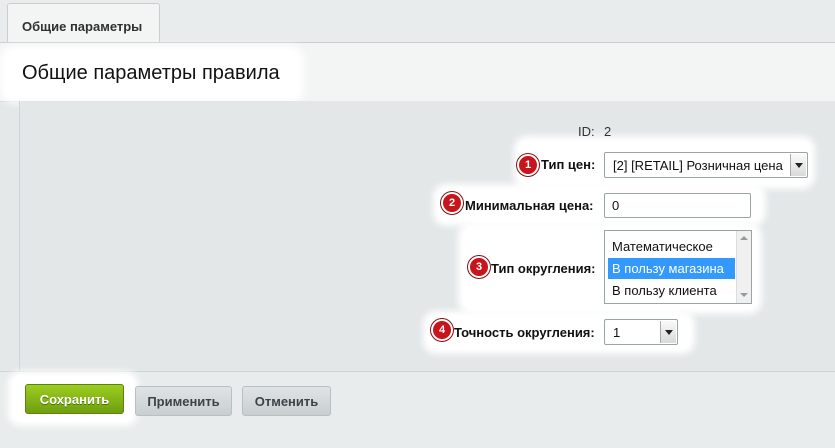 The height and width of the screenshot is (448, 835). What do you see at coordinates (183, 401) in the screenshot?
I see `apply-button: Применить` at bounding box center [183, 401].